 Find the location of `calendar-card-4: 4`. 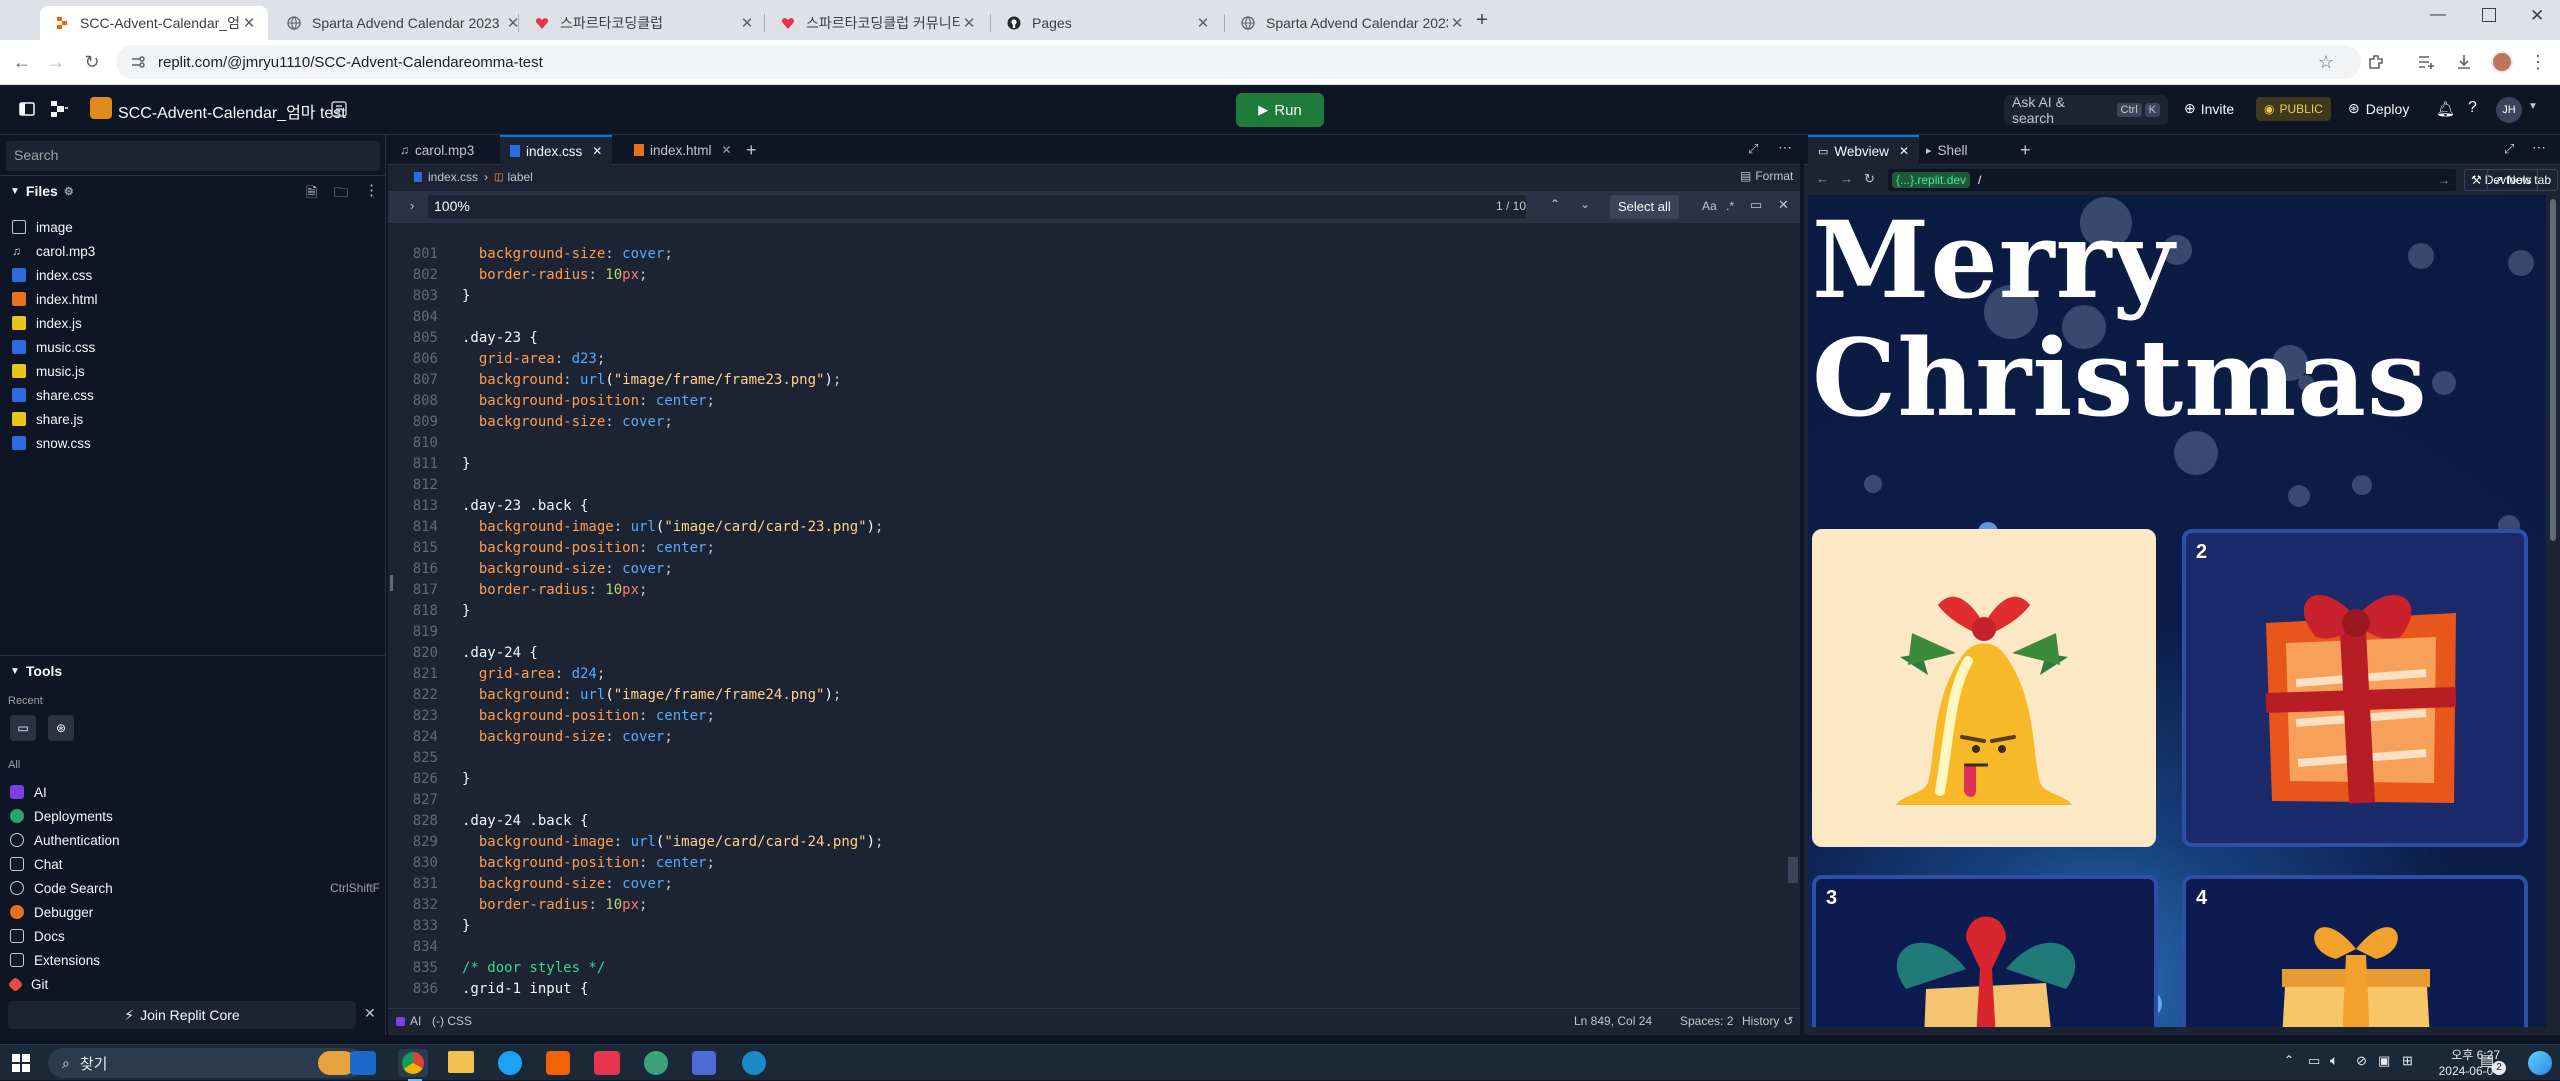

calendar-card-4: 4 is located at coordinates (2355, 951).